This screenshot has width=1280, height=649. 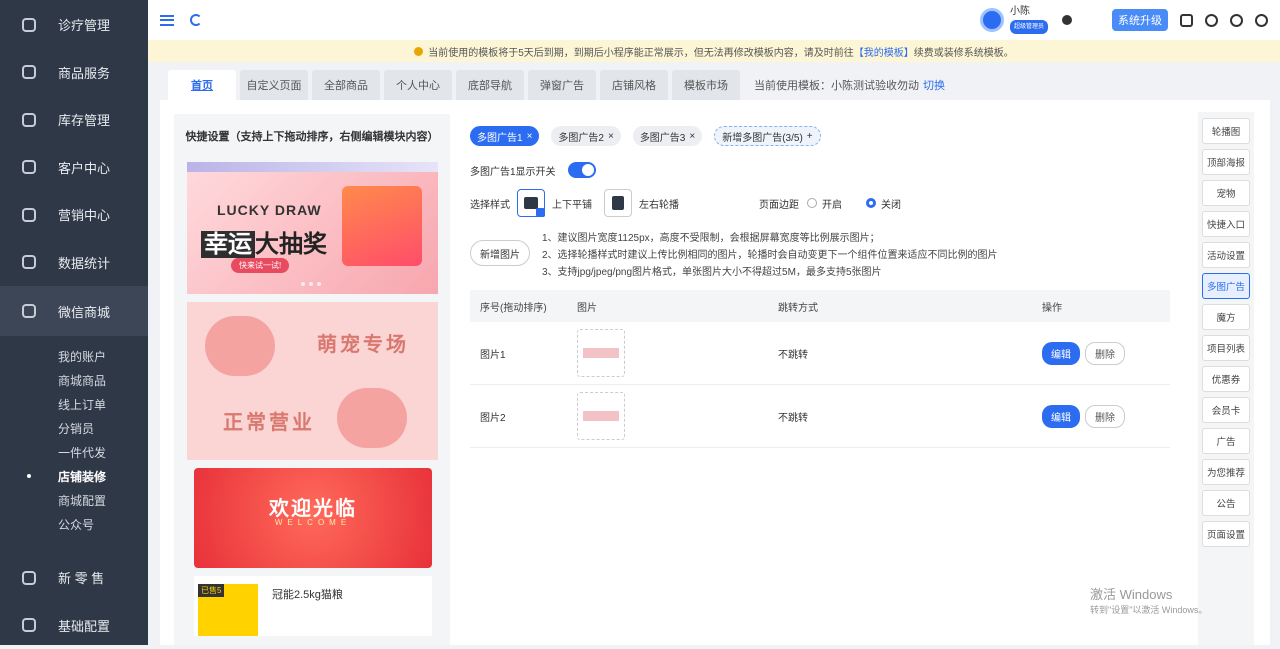 What do you see at coordinates (84, 625) in the screenshot?
I see `nav-label: 基础配置` at bounding box center [84, 625].